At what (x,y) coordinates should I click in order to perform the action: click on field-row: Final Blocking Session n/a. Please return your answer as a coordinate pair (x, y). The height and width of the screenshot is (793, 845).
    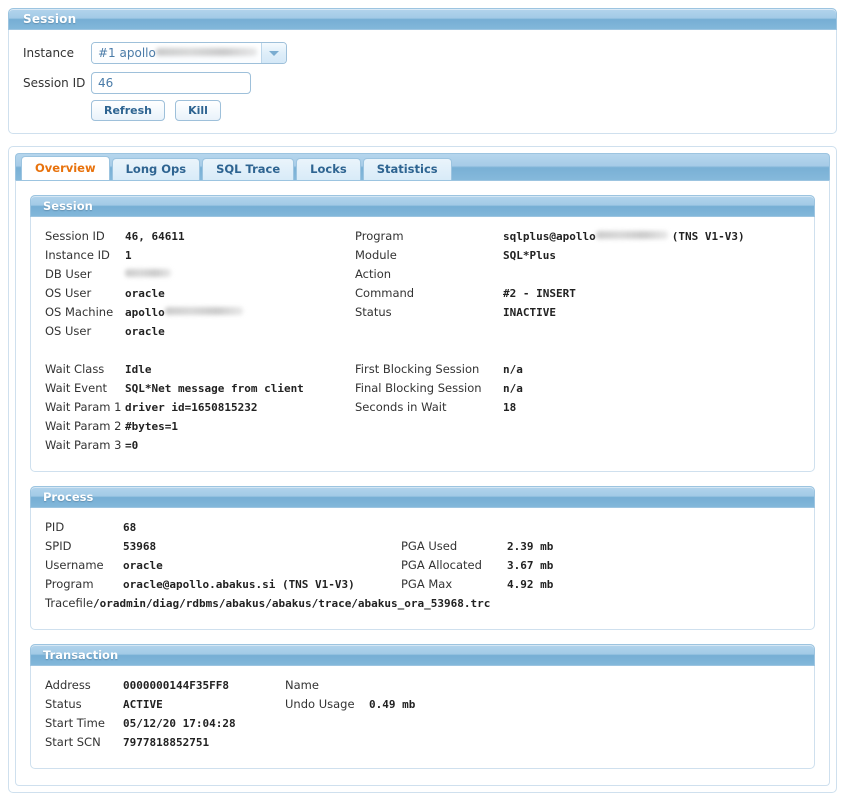
    Looking at the image, I should click on (577, 390).